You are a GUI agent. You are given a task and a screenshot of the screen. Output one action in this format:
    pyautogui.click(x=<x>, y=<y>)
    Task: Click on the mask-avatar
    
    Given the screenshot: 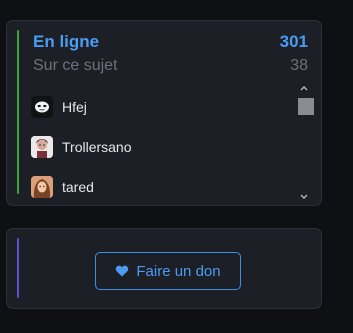 What is the action you would take?
    pyautogui.click(x=42, y=107)
    